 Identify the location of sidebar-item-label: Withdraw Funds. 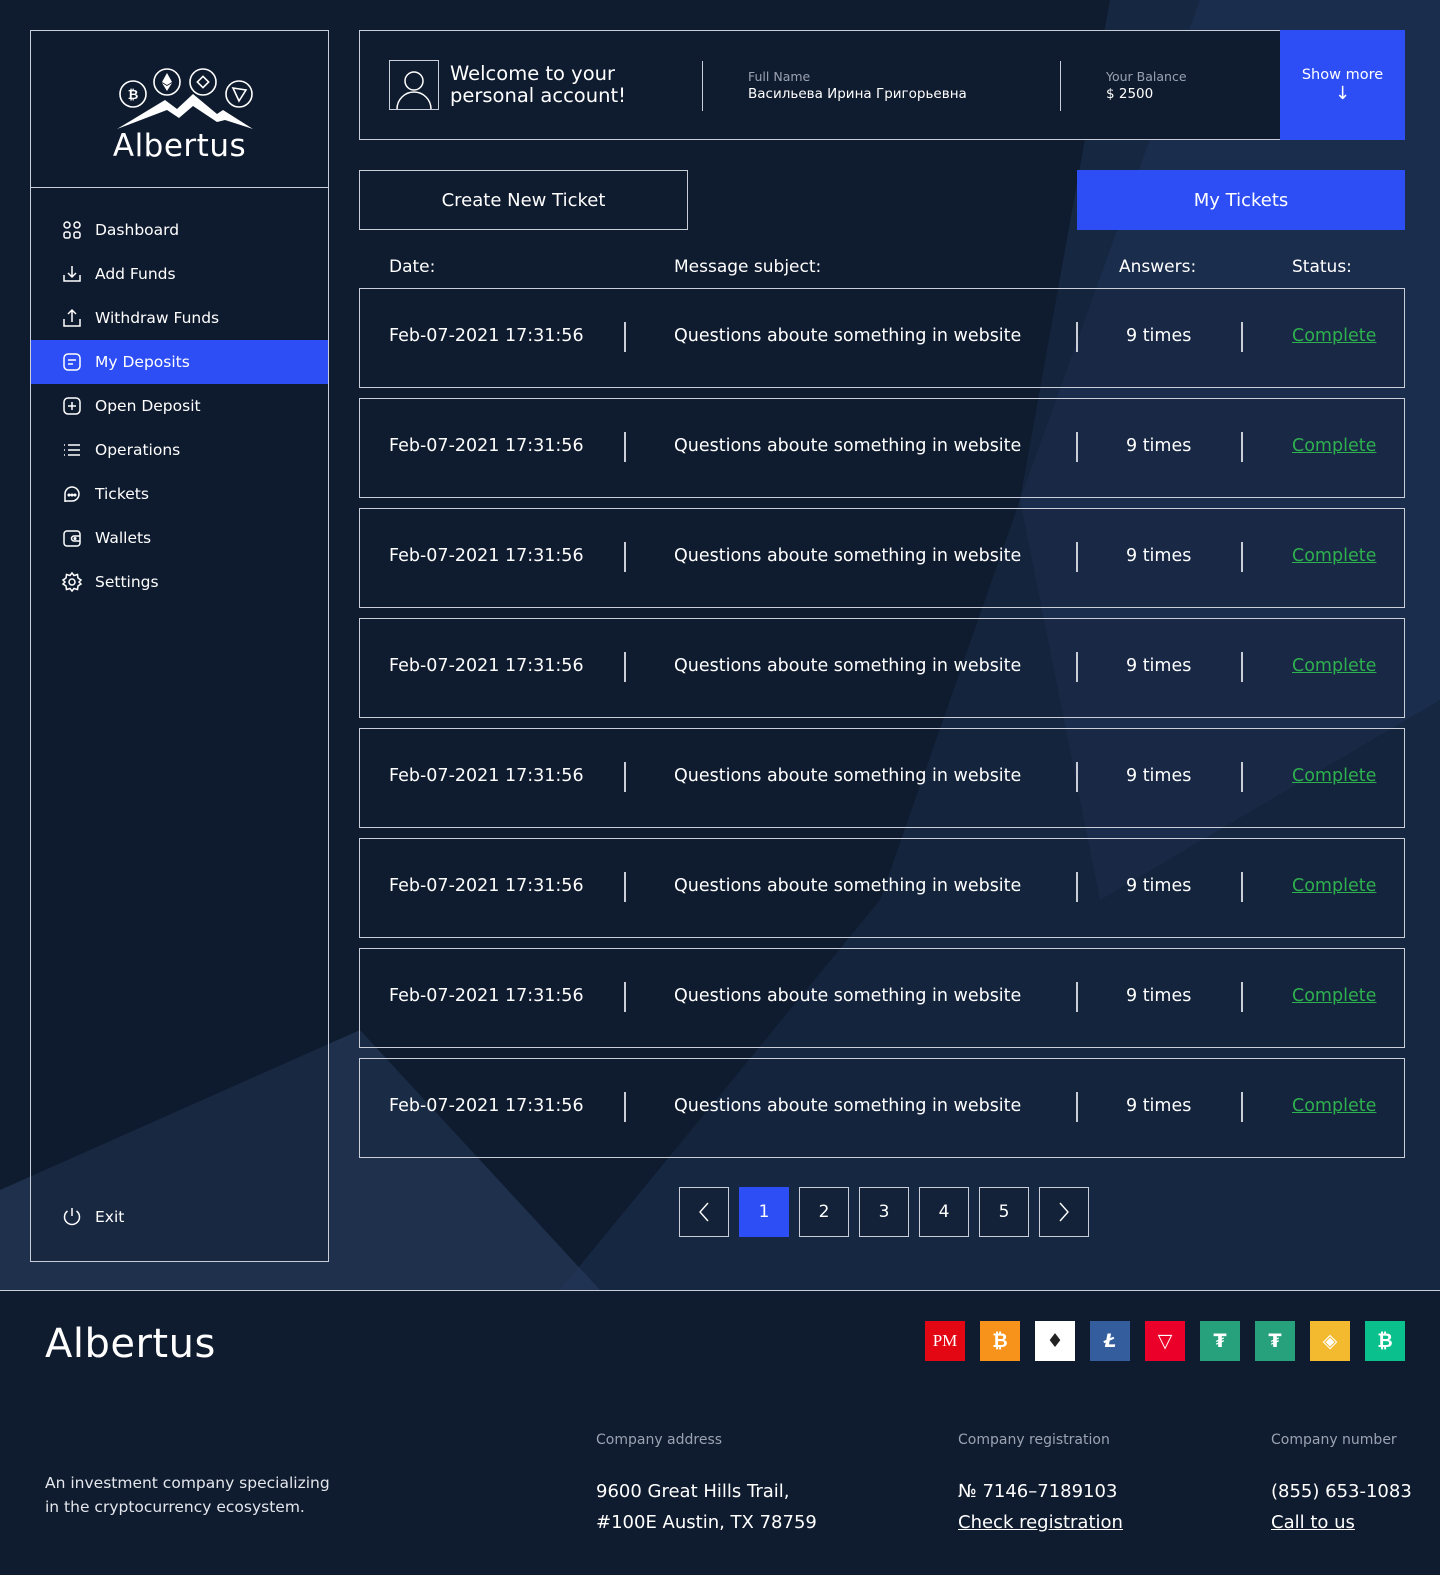
(157, 318).